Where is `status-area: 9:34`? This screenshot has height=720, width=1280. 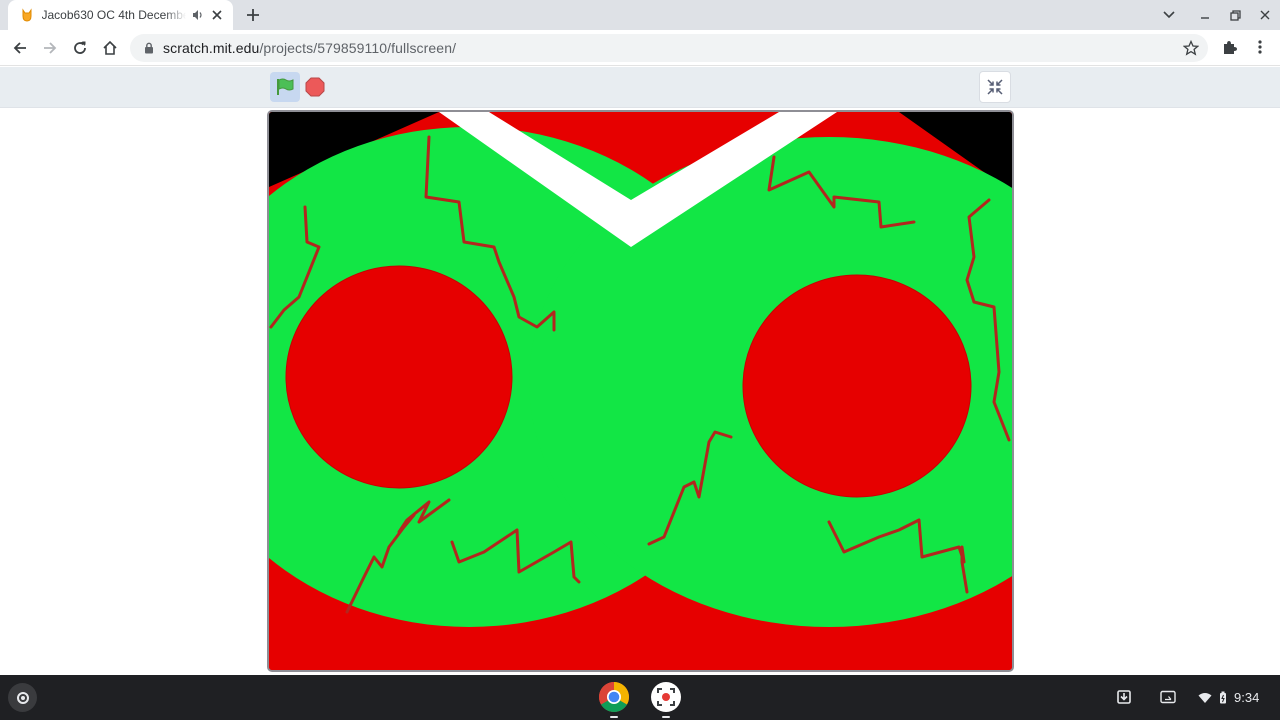
status-area: 9:34 is located at coordinates (1228, 697).